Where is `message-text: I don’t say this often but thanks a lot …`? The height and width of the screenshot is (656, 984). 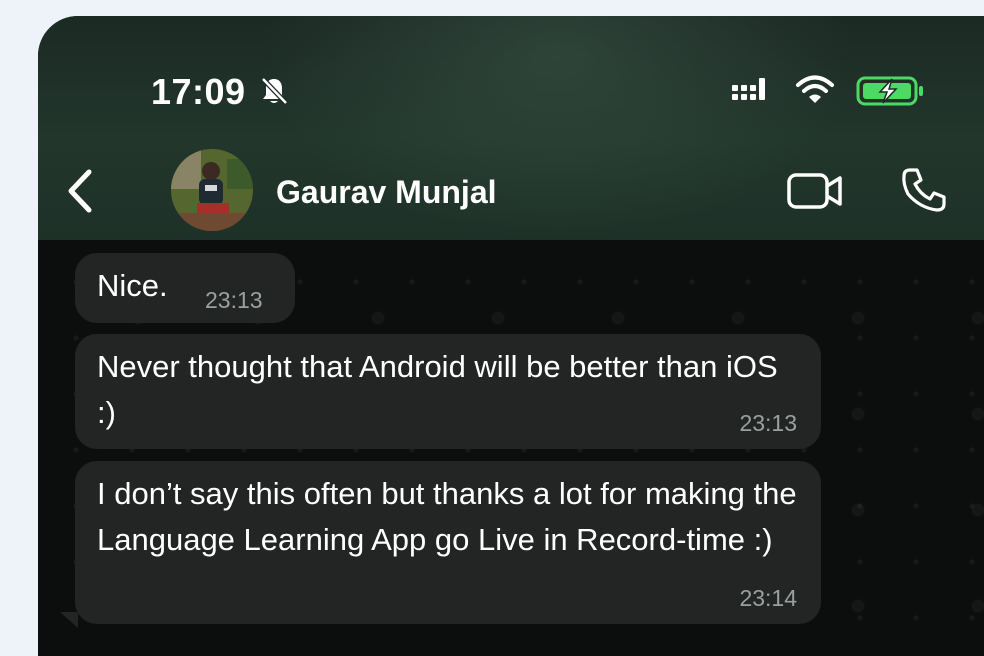
message-text: I don’t say this often but thanks a lot … is located at coordinates (447, 516).